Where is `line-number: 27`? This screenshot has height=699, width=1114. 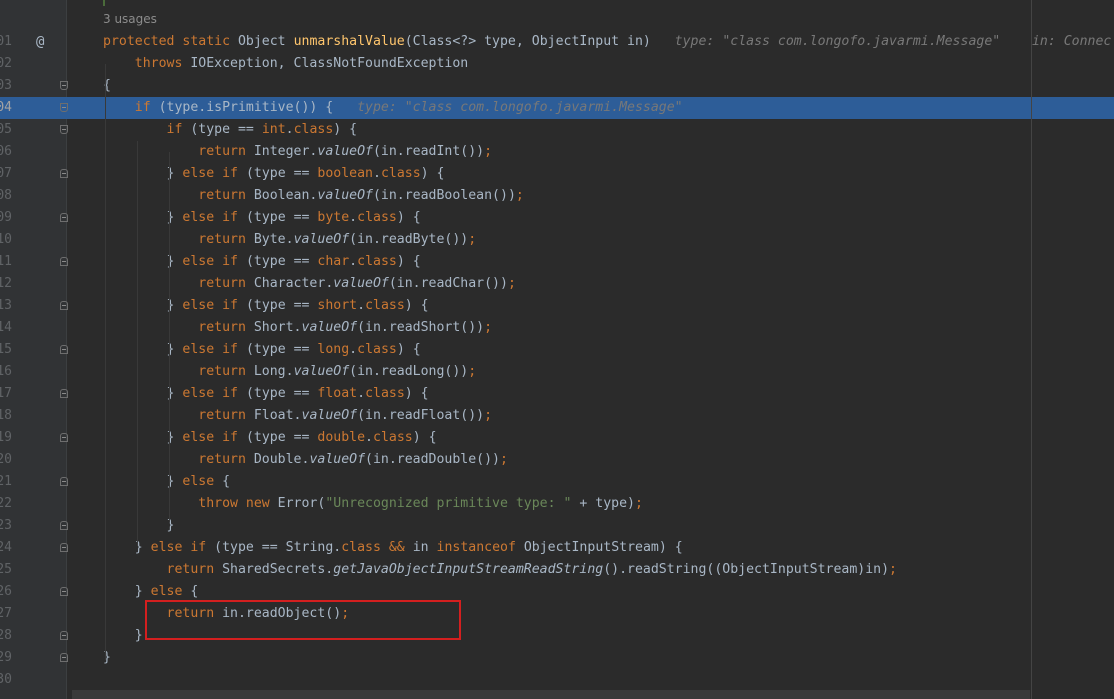
line-number: 27 is located at coordinates (6, 614).